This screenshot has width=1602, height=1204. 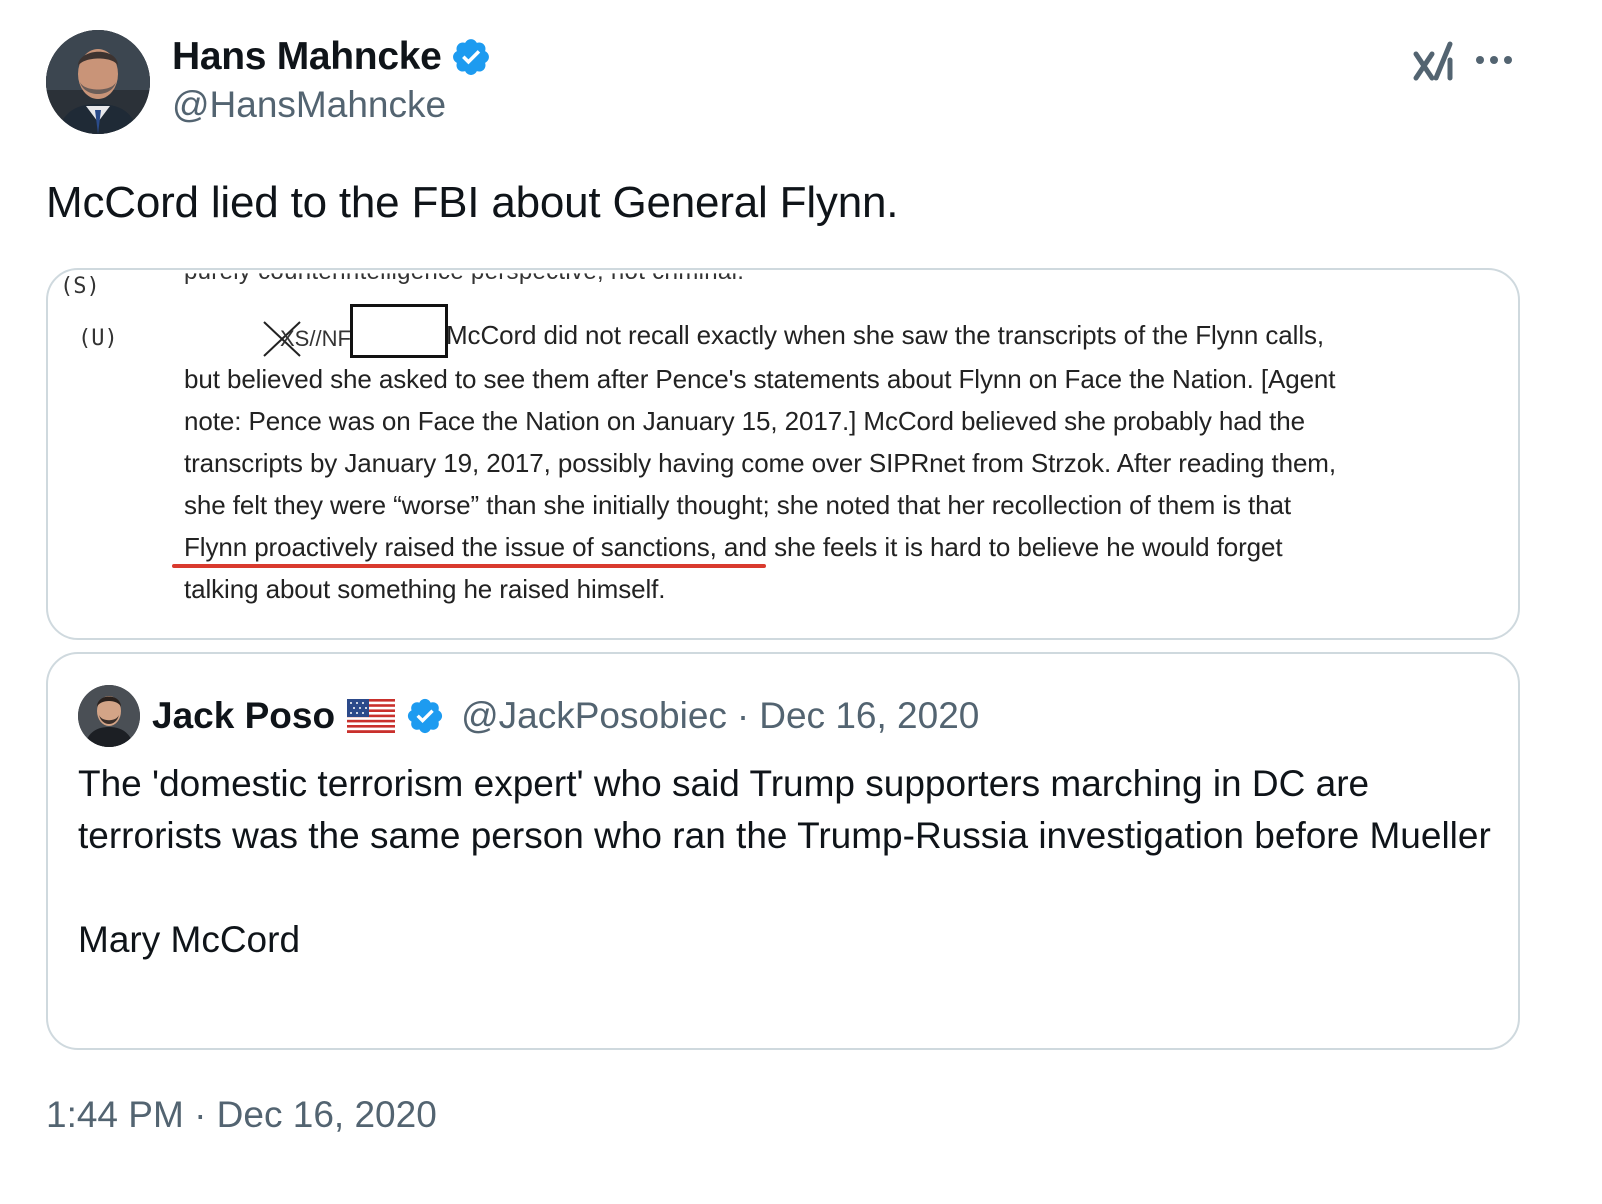 I want to click on classification-marker-s: (S), so click(x=80, y=286).